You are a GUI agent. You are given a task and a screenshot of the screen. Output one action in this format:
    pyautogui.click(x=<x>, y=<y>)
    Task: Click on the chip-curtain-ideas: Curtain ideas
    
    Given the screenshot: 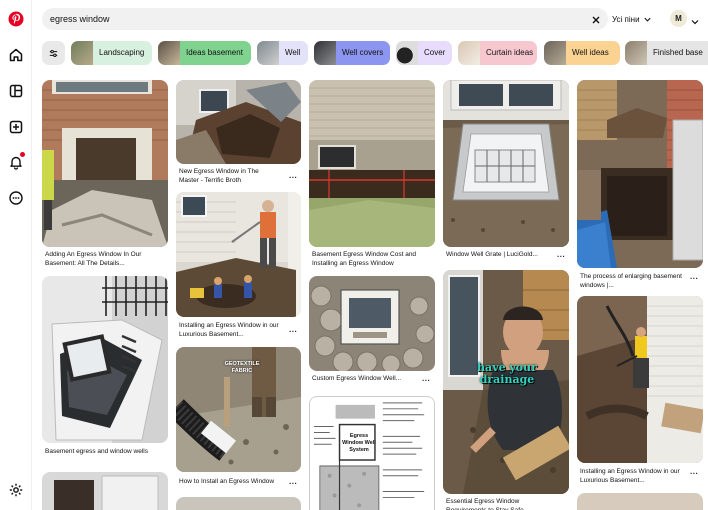 What is the action you would take?
    pyautogui.click(x=497, y=53)
    